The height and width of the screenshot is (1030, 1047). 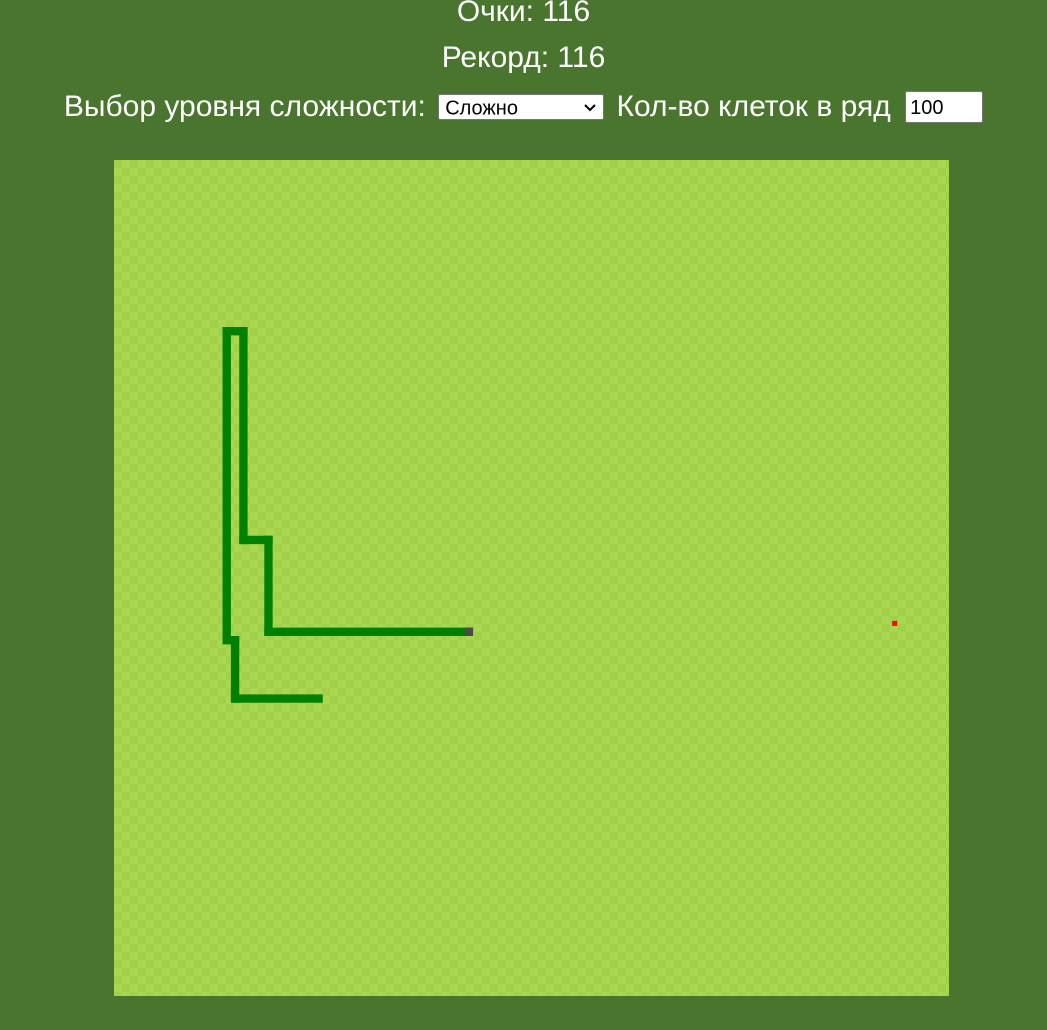 I want to click on food-item, so click(x=895, y=623).